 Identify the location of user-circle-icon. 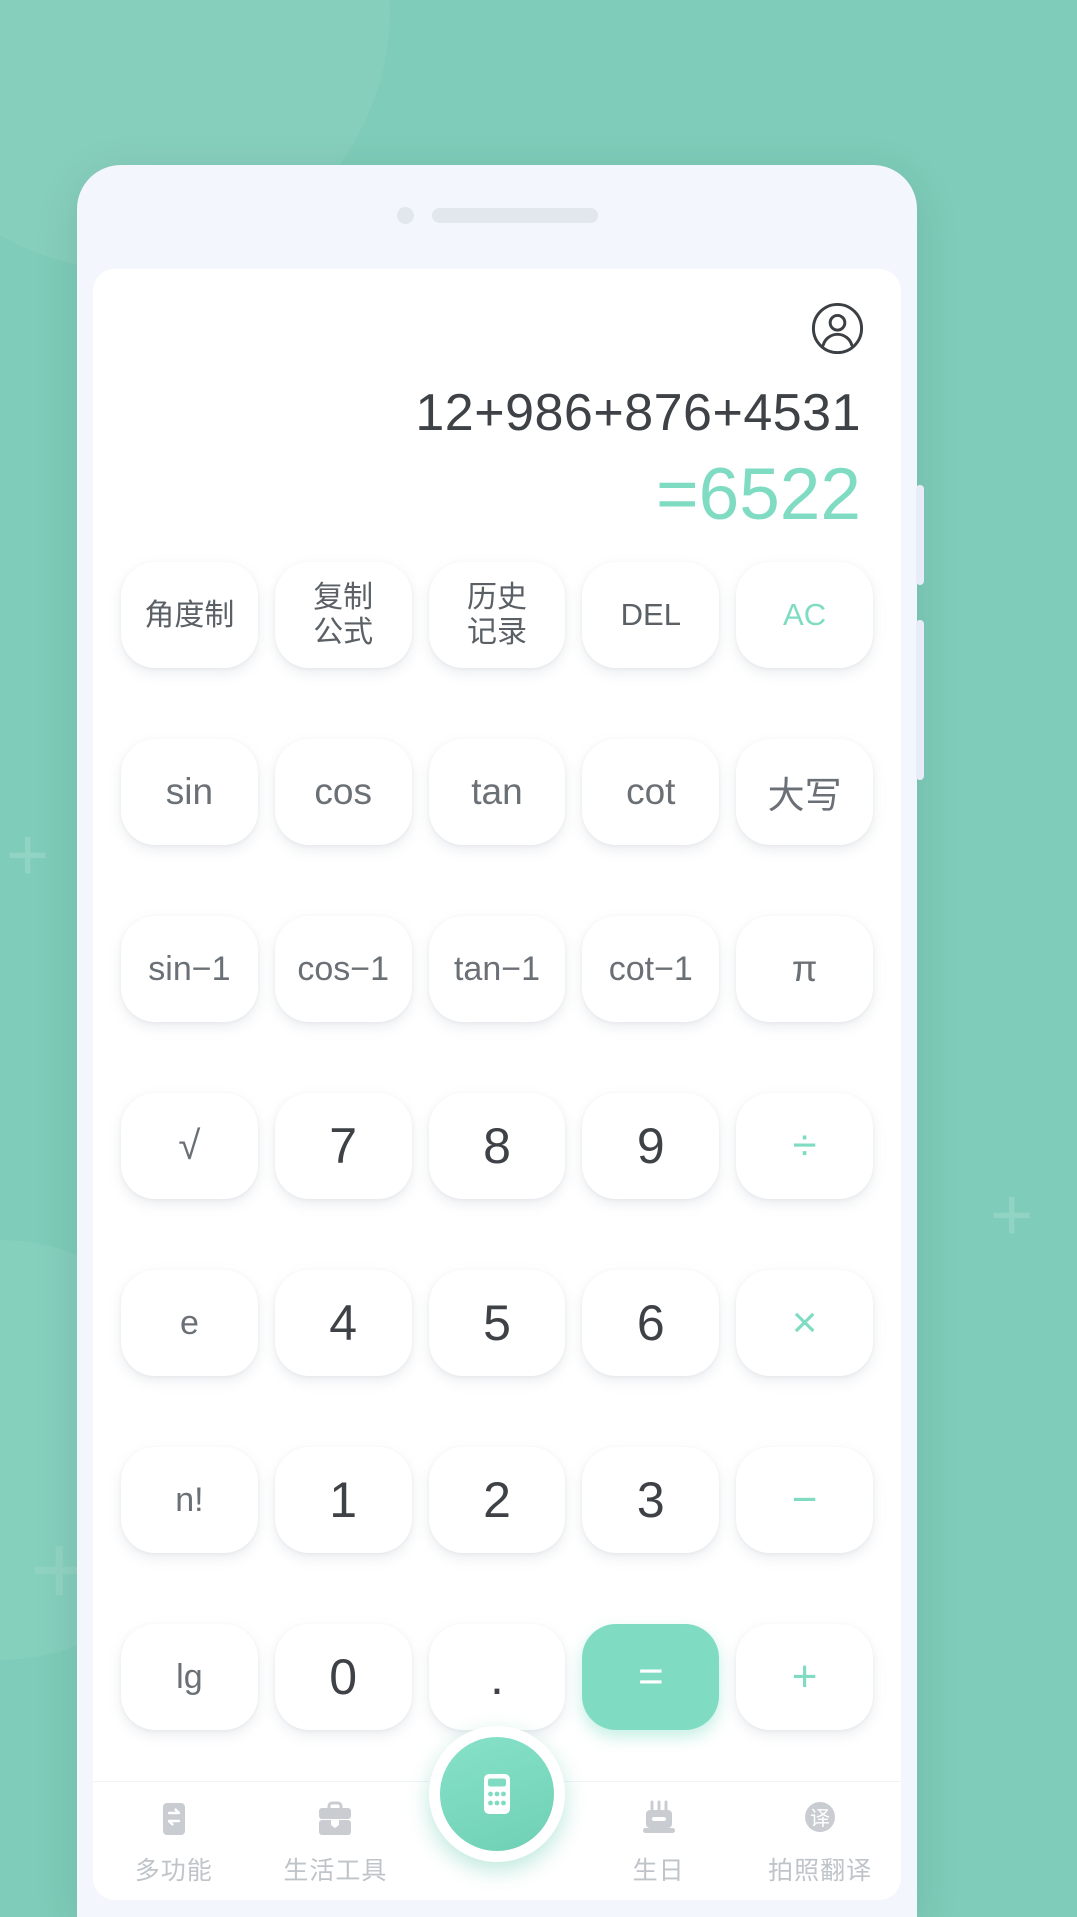
(837, 328).